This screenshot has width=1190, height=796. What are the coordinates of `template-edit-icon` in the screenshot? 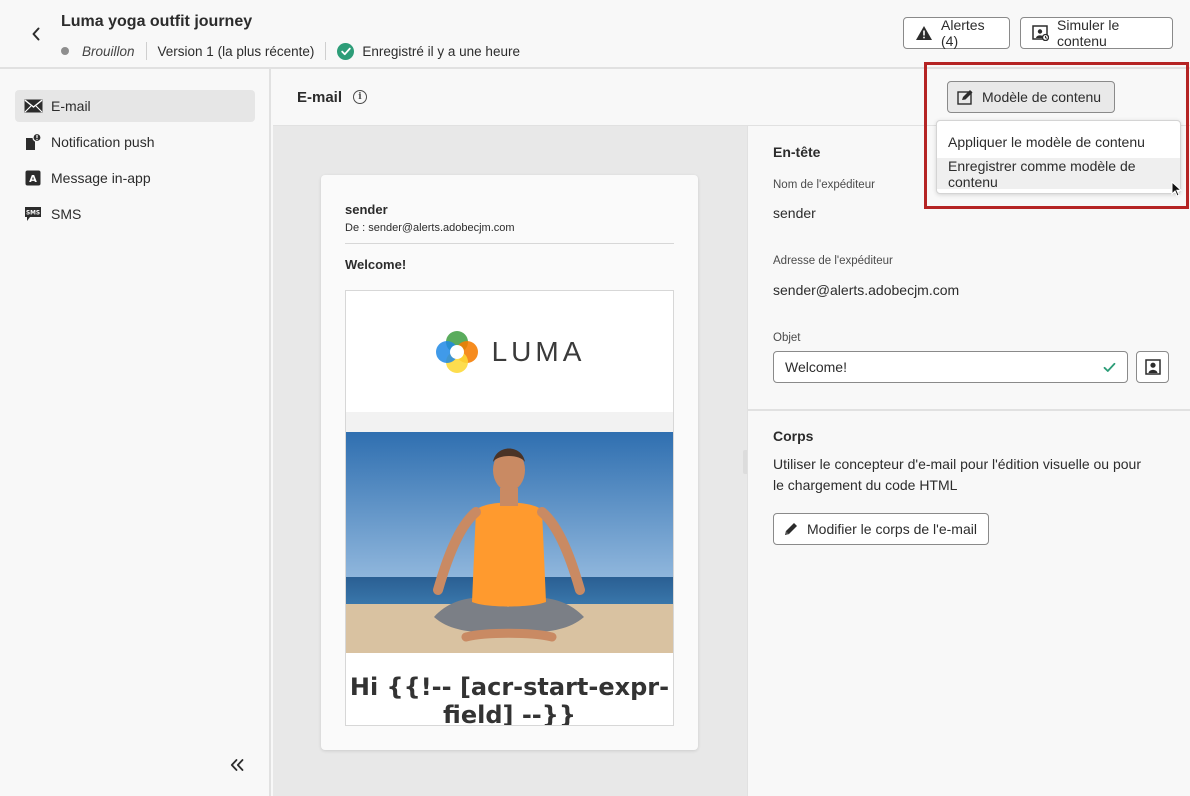 It's located at (966, 97).